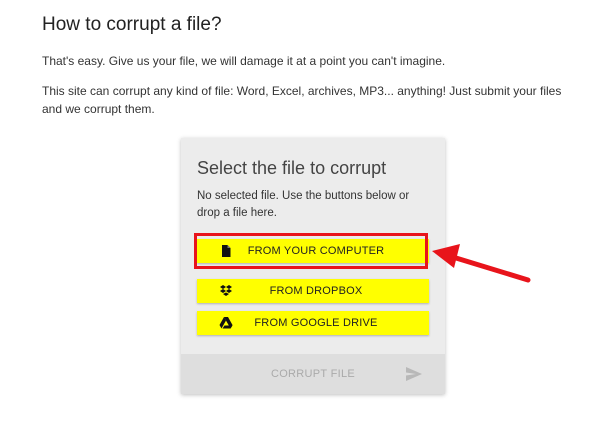  What do you see at coordinates (292, 168) in the screenshot?
I see `card-title: Select the file to corrupt` at bounding box center [292, 168].